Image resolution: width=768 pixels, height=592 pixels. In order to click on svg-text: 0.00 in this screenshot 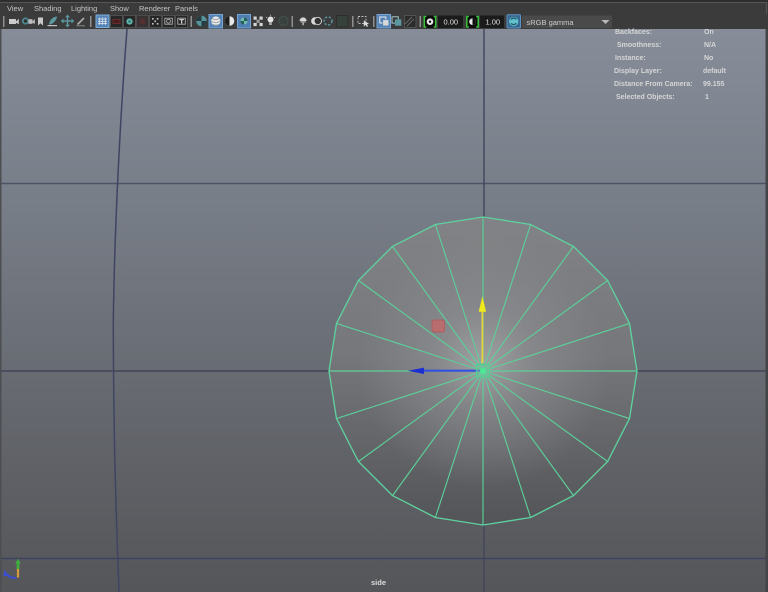, I will do `click(451, 22)`.